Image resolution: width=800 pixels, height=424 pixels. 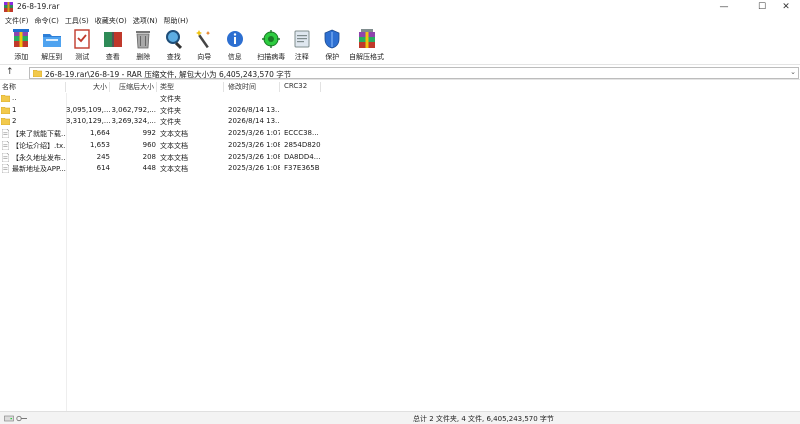 What do you see at coordinates (99, 133) in the screenshot?
I see `file-size: 1,664` at bounding box center [99, 133].